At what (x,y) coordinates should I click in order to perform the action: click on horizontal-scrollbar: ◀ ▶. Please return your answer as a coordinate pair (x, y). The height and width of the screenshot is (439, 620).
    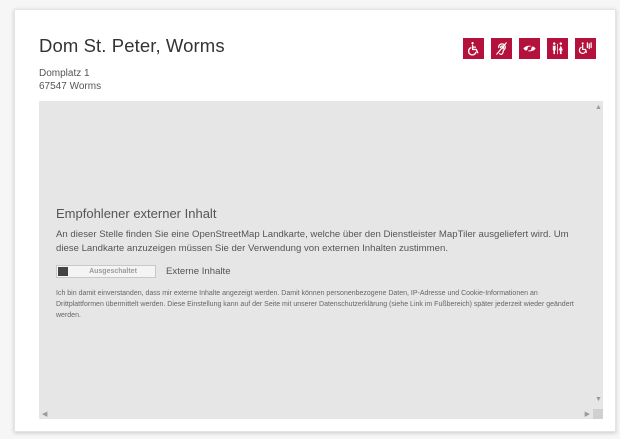
    Looking at the image, I should click on (316, 414).